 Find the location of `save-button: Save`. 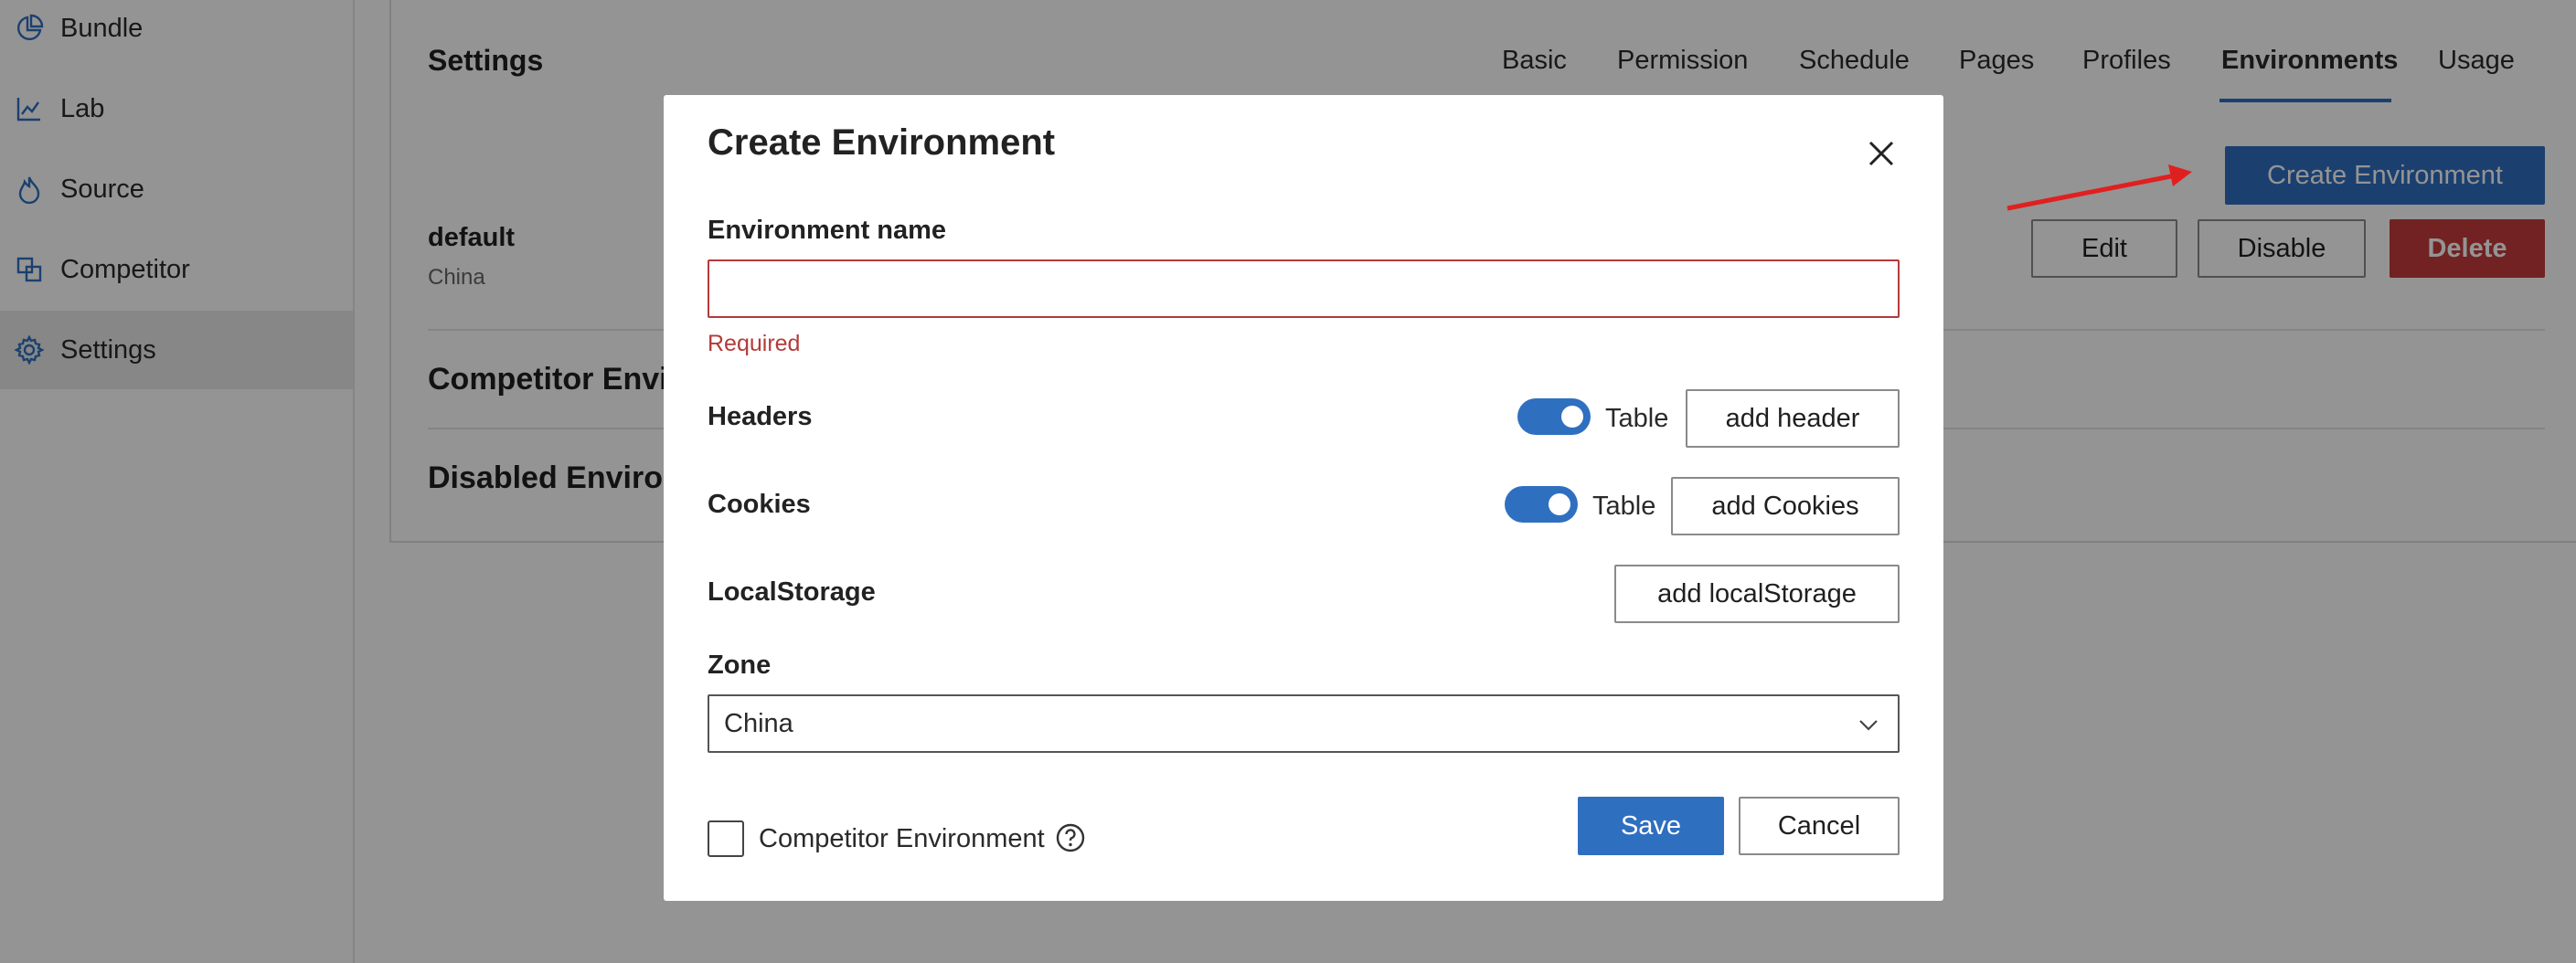

save-button: Save is located at coordinates (1651, 826).